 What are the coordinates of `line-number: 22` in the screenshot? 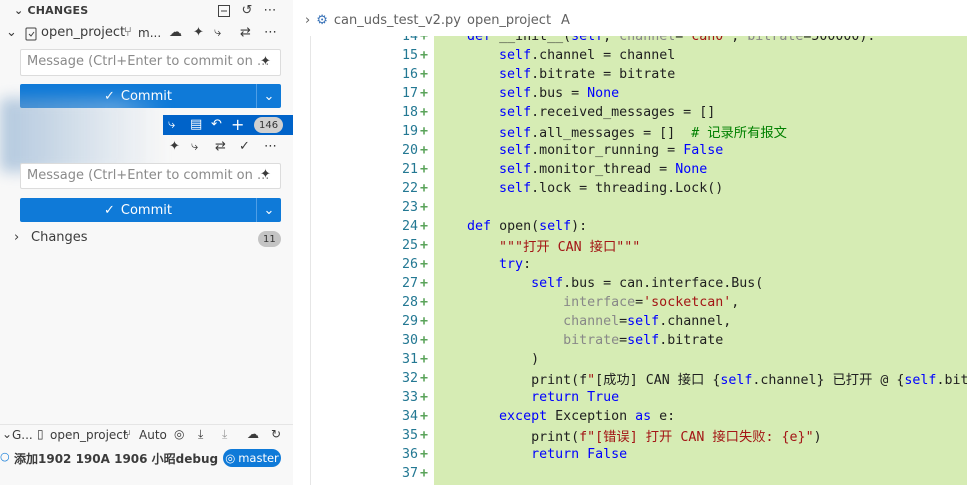 It's located at (409, 188).